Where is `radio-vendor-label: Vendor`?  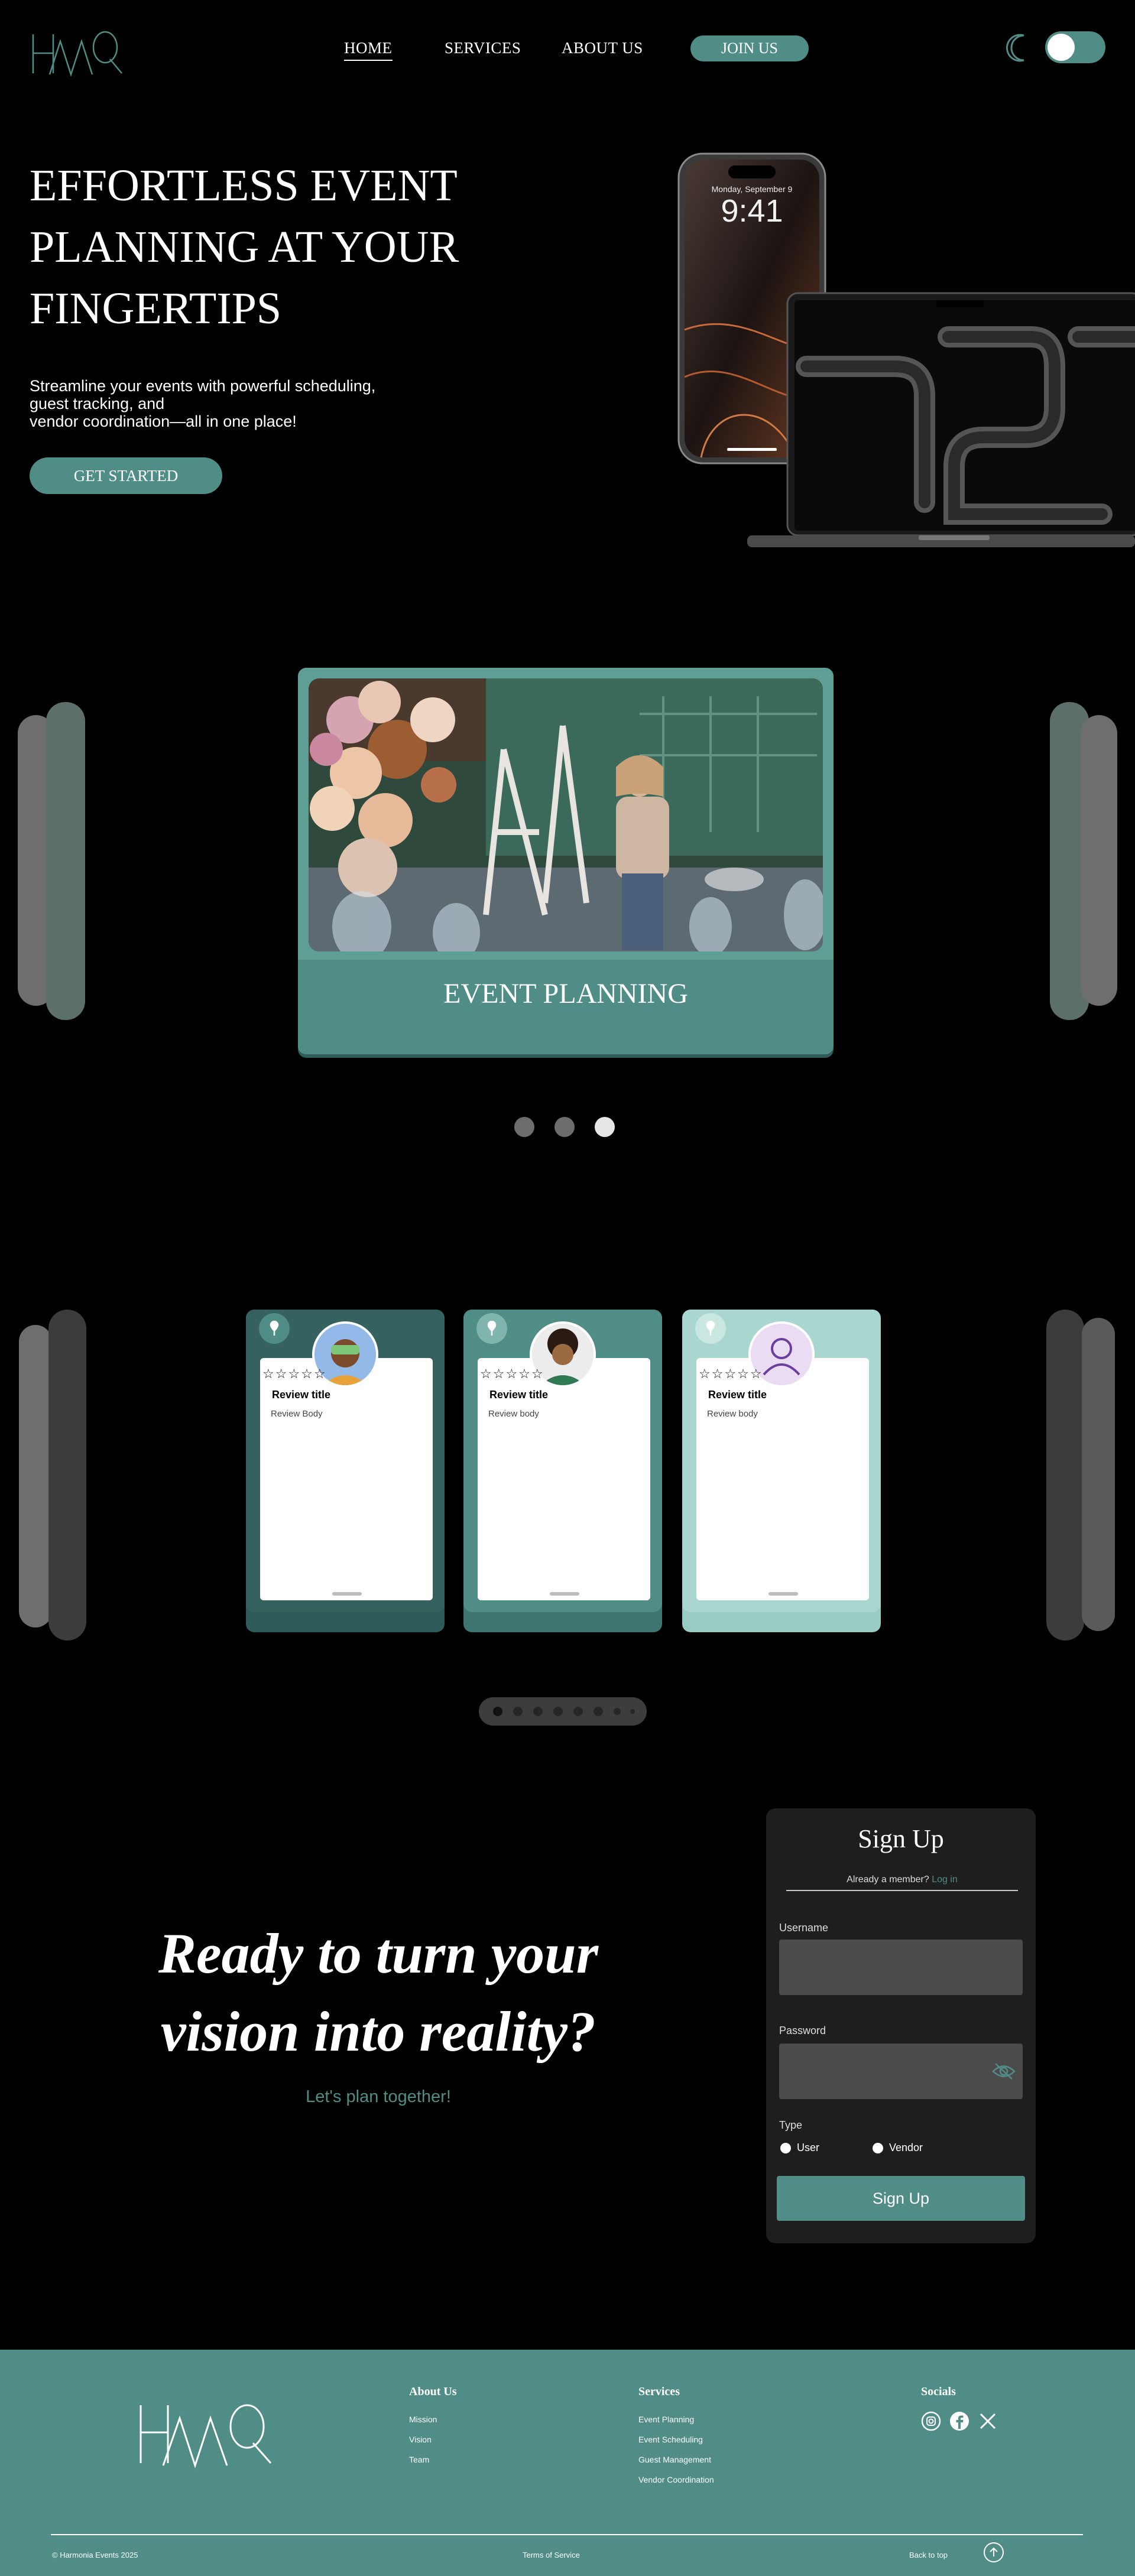 radio-vendor-label: Vendor is located at coordinates (906, 2147).